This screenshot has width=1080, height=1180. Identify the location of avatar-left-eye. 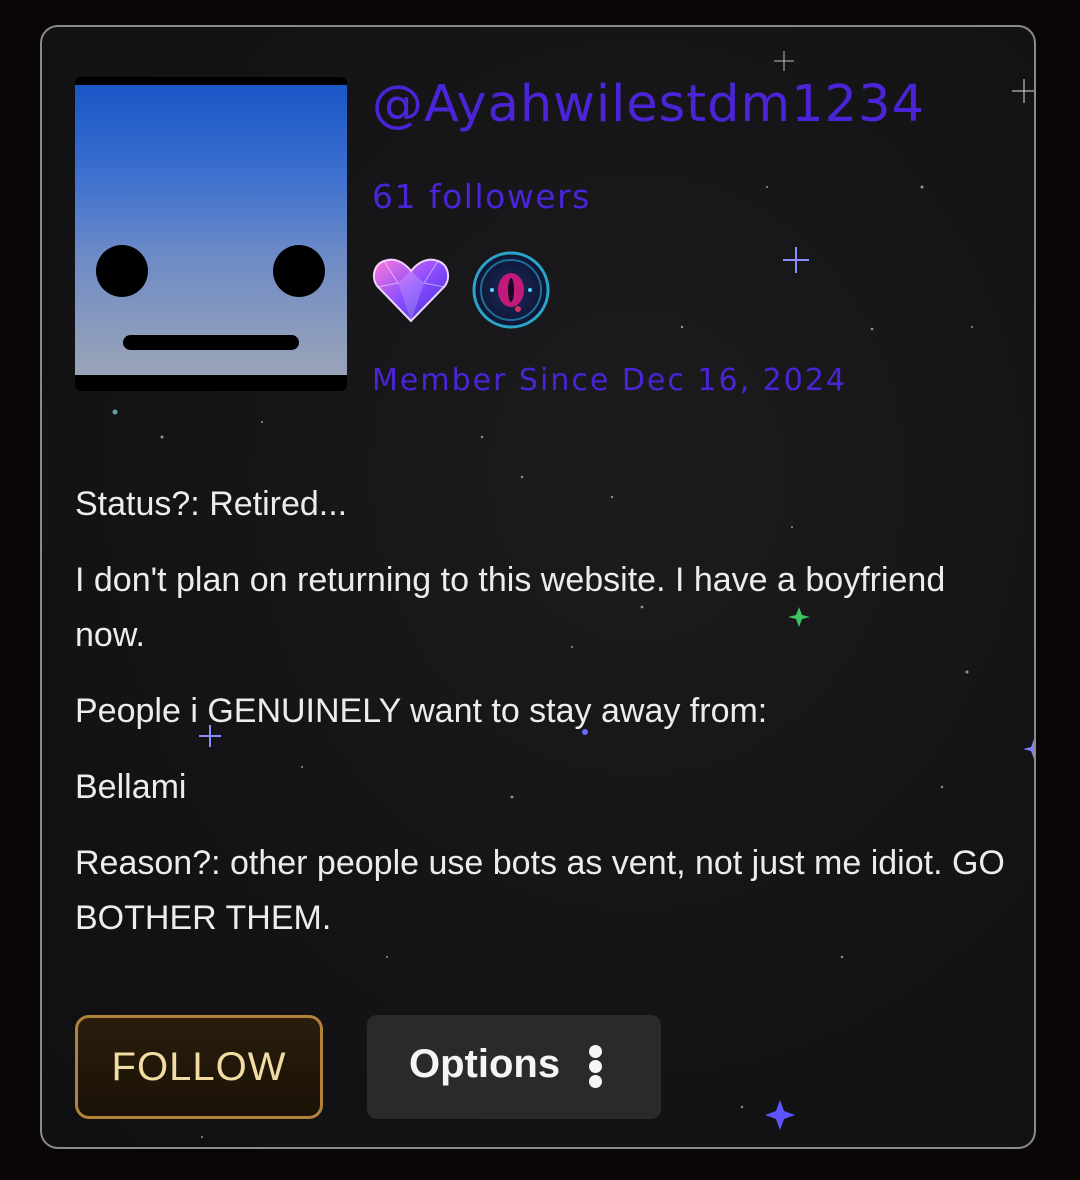
(122, 271).